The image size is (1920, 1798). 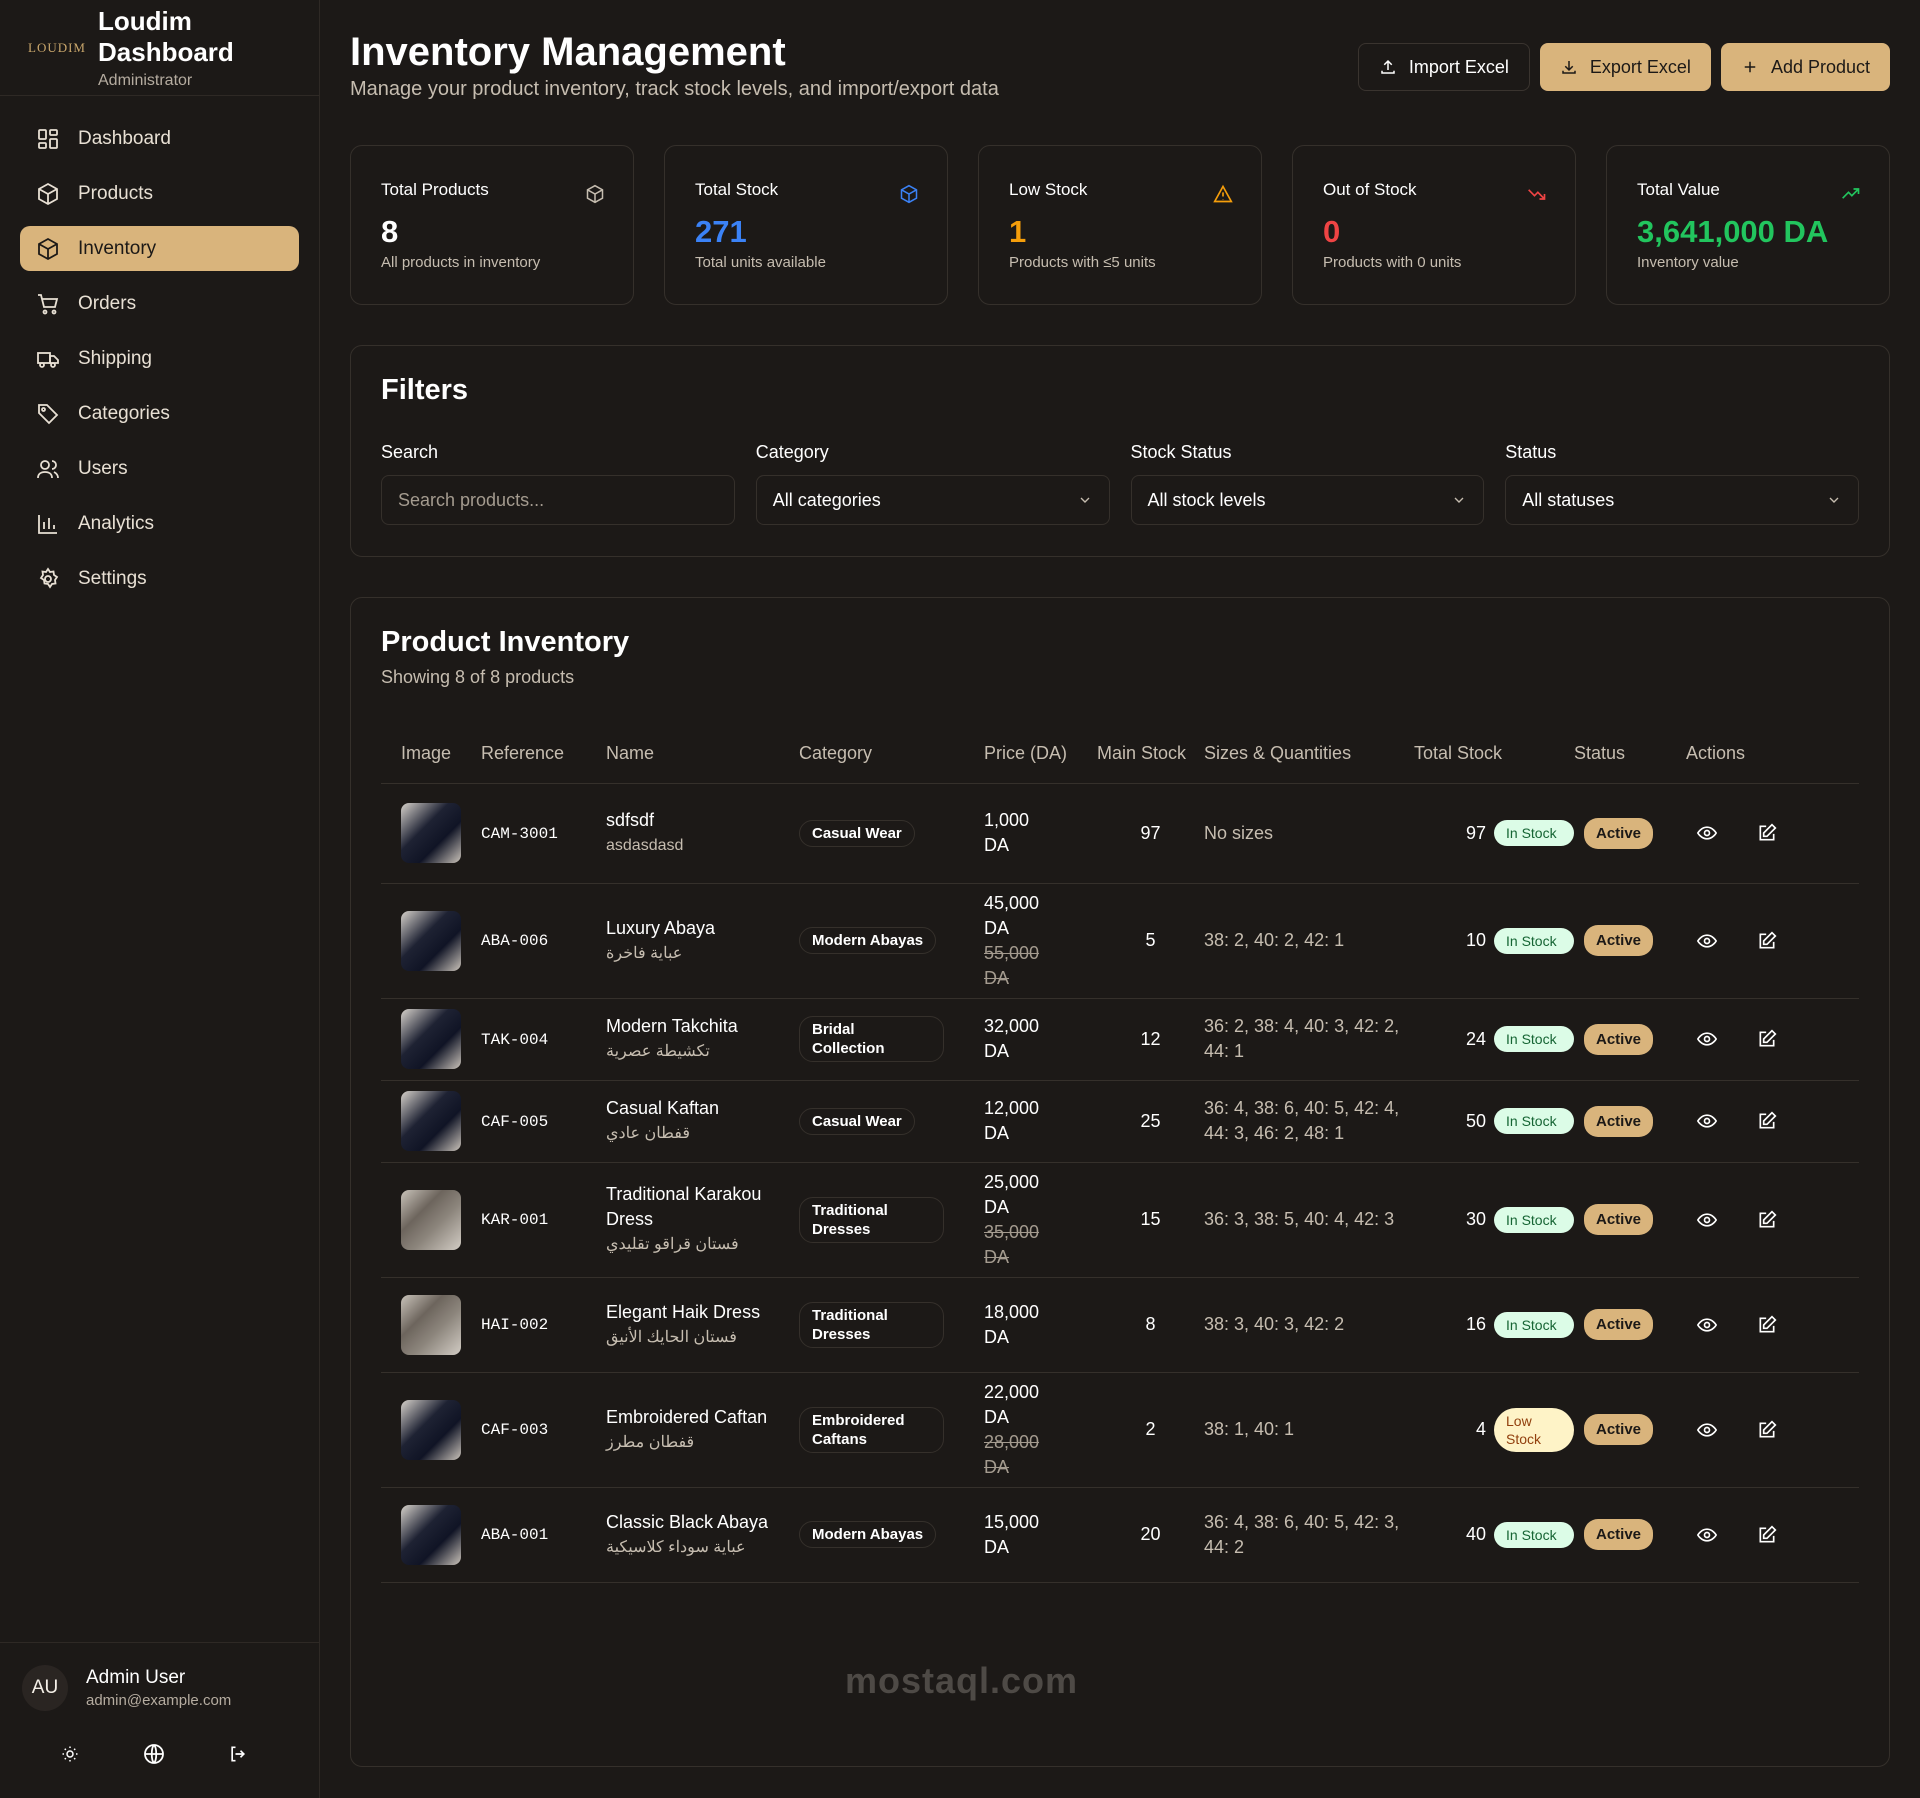 I want to click on product-subtitle: فستان الحايك الأنيق, so click(x=671, y=1337).